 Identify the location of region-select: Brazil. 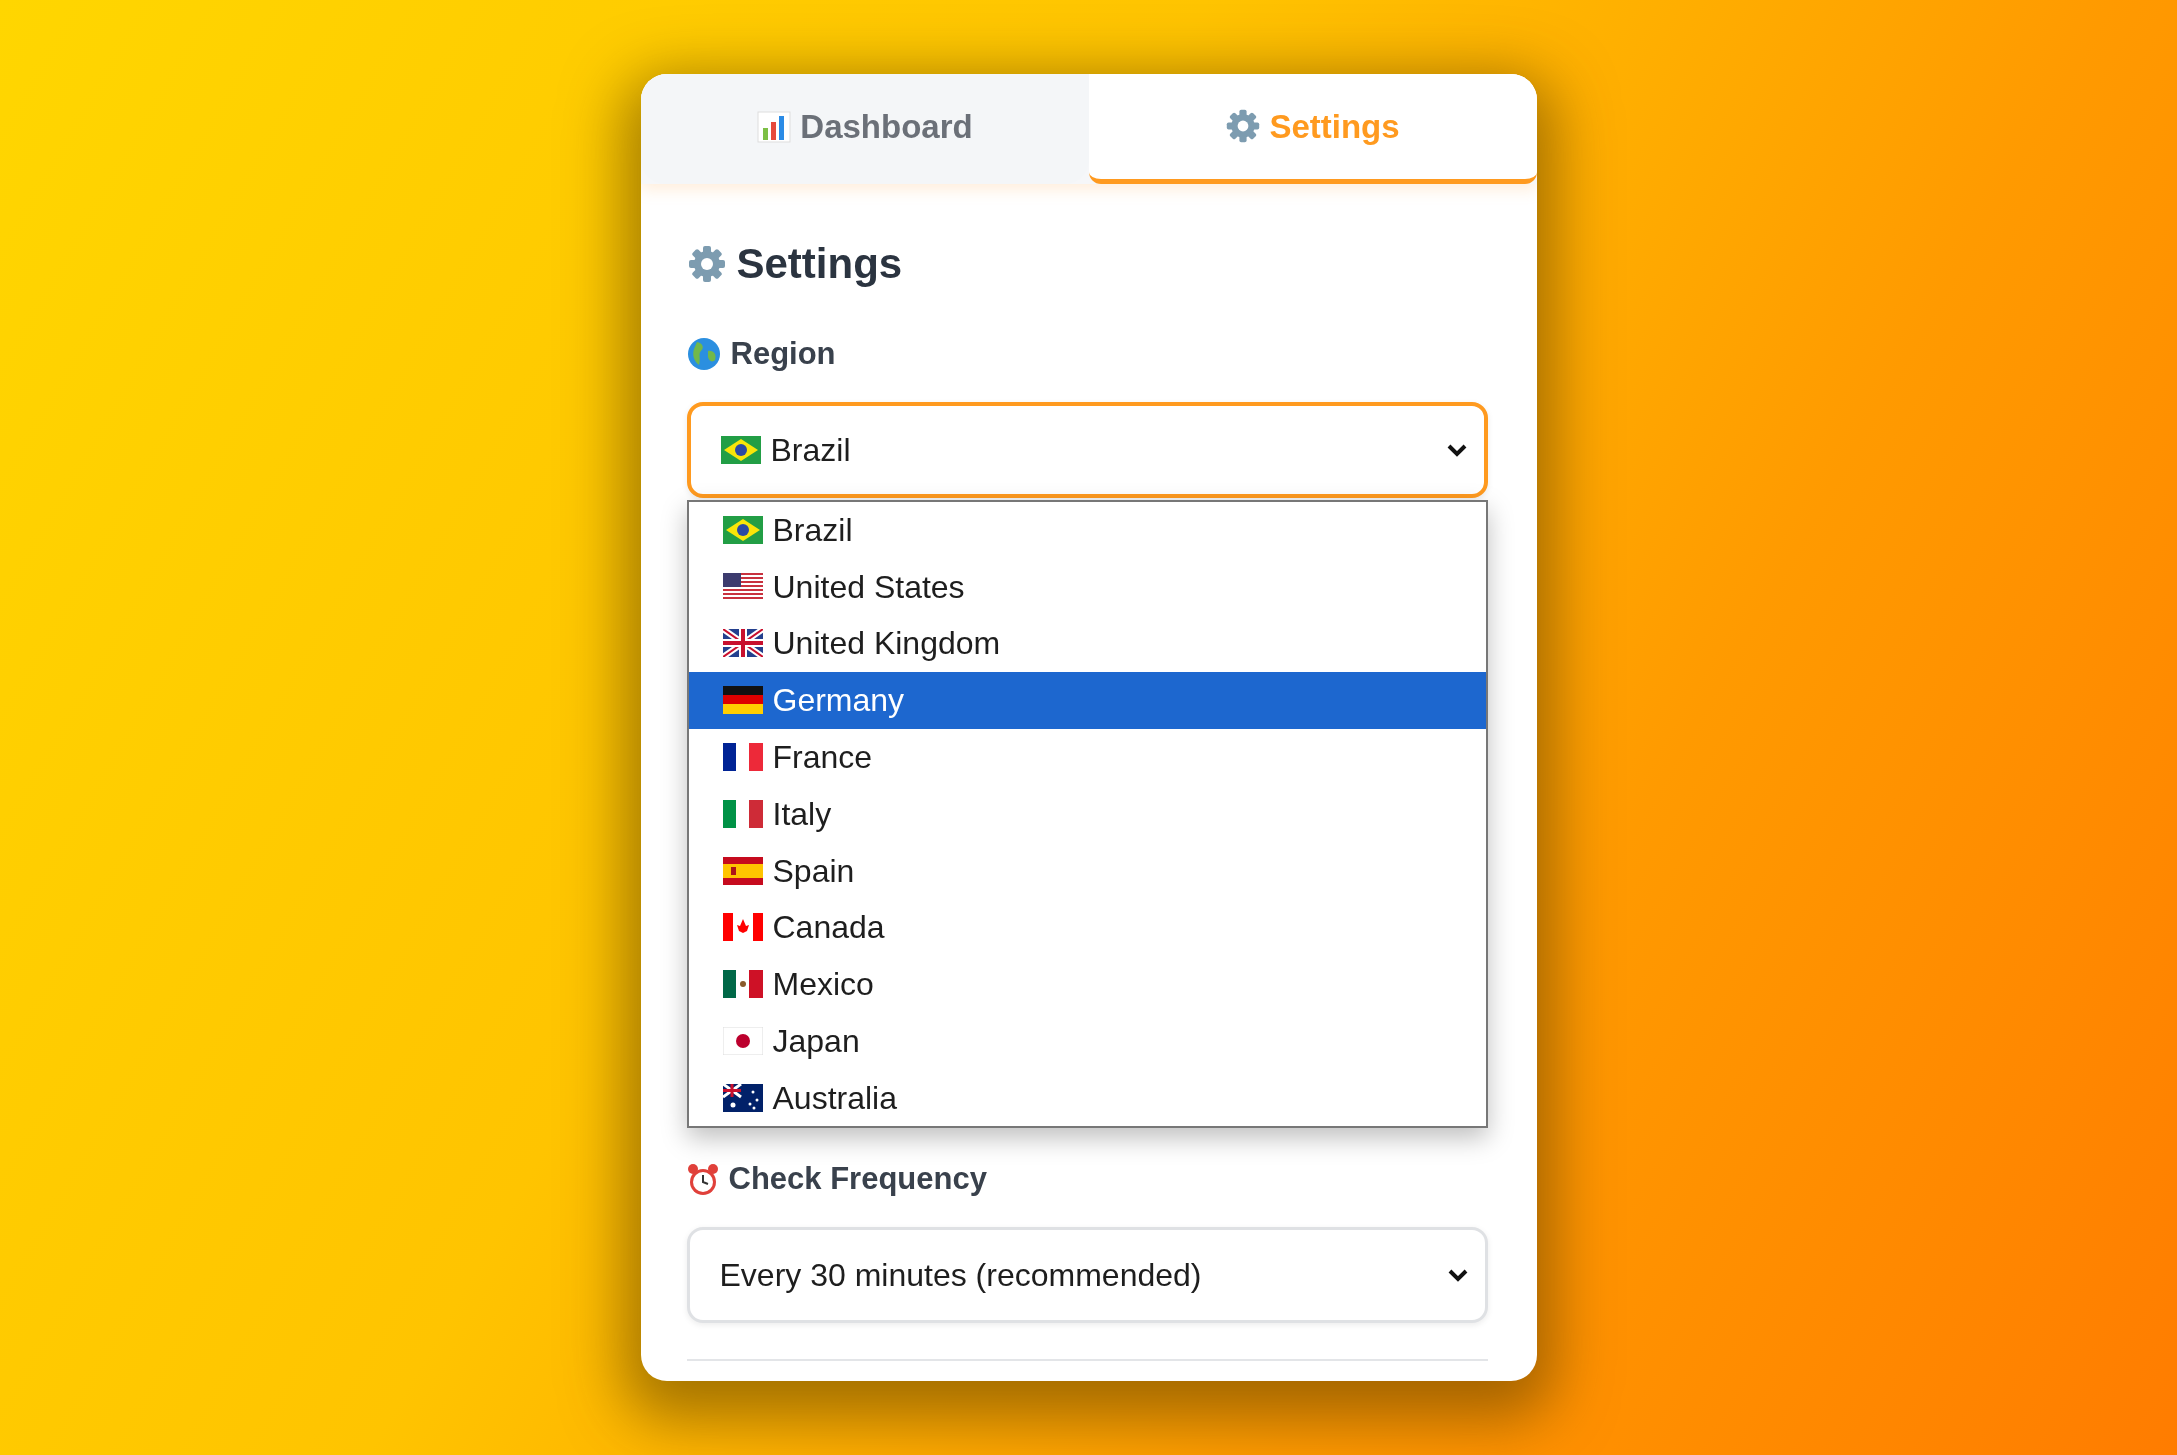
(1087, 449).